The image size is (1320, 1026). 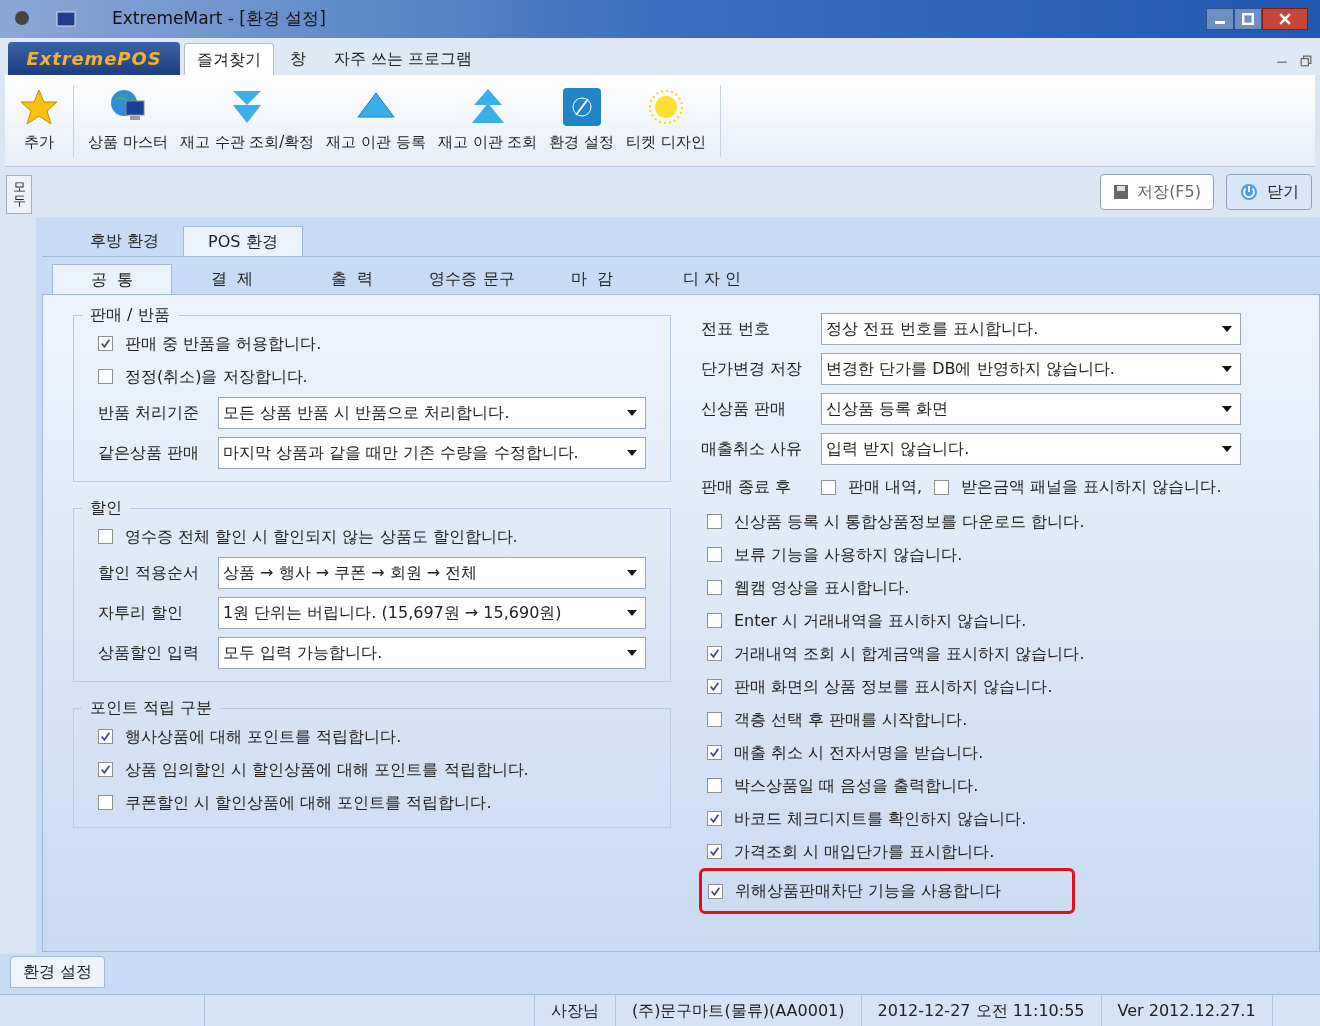 What do you see at coordinates (893, 686) in the screenshot?
I see `checkbox-label: 판매 화면의 상품 정보를 표시하지 않습니다.` at bounding box center [893, 686].